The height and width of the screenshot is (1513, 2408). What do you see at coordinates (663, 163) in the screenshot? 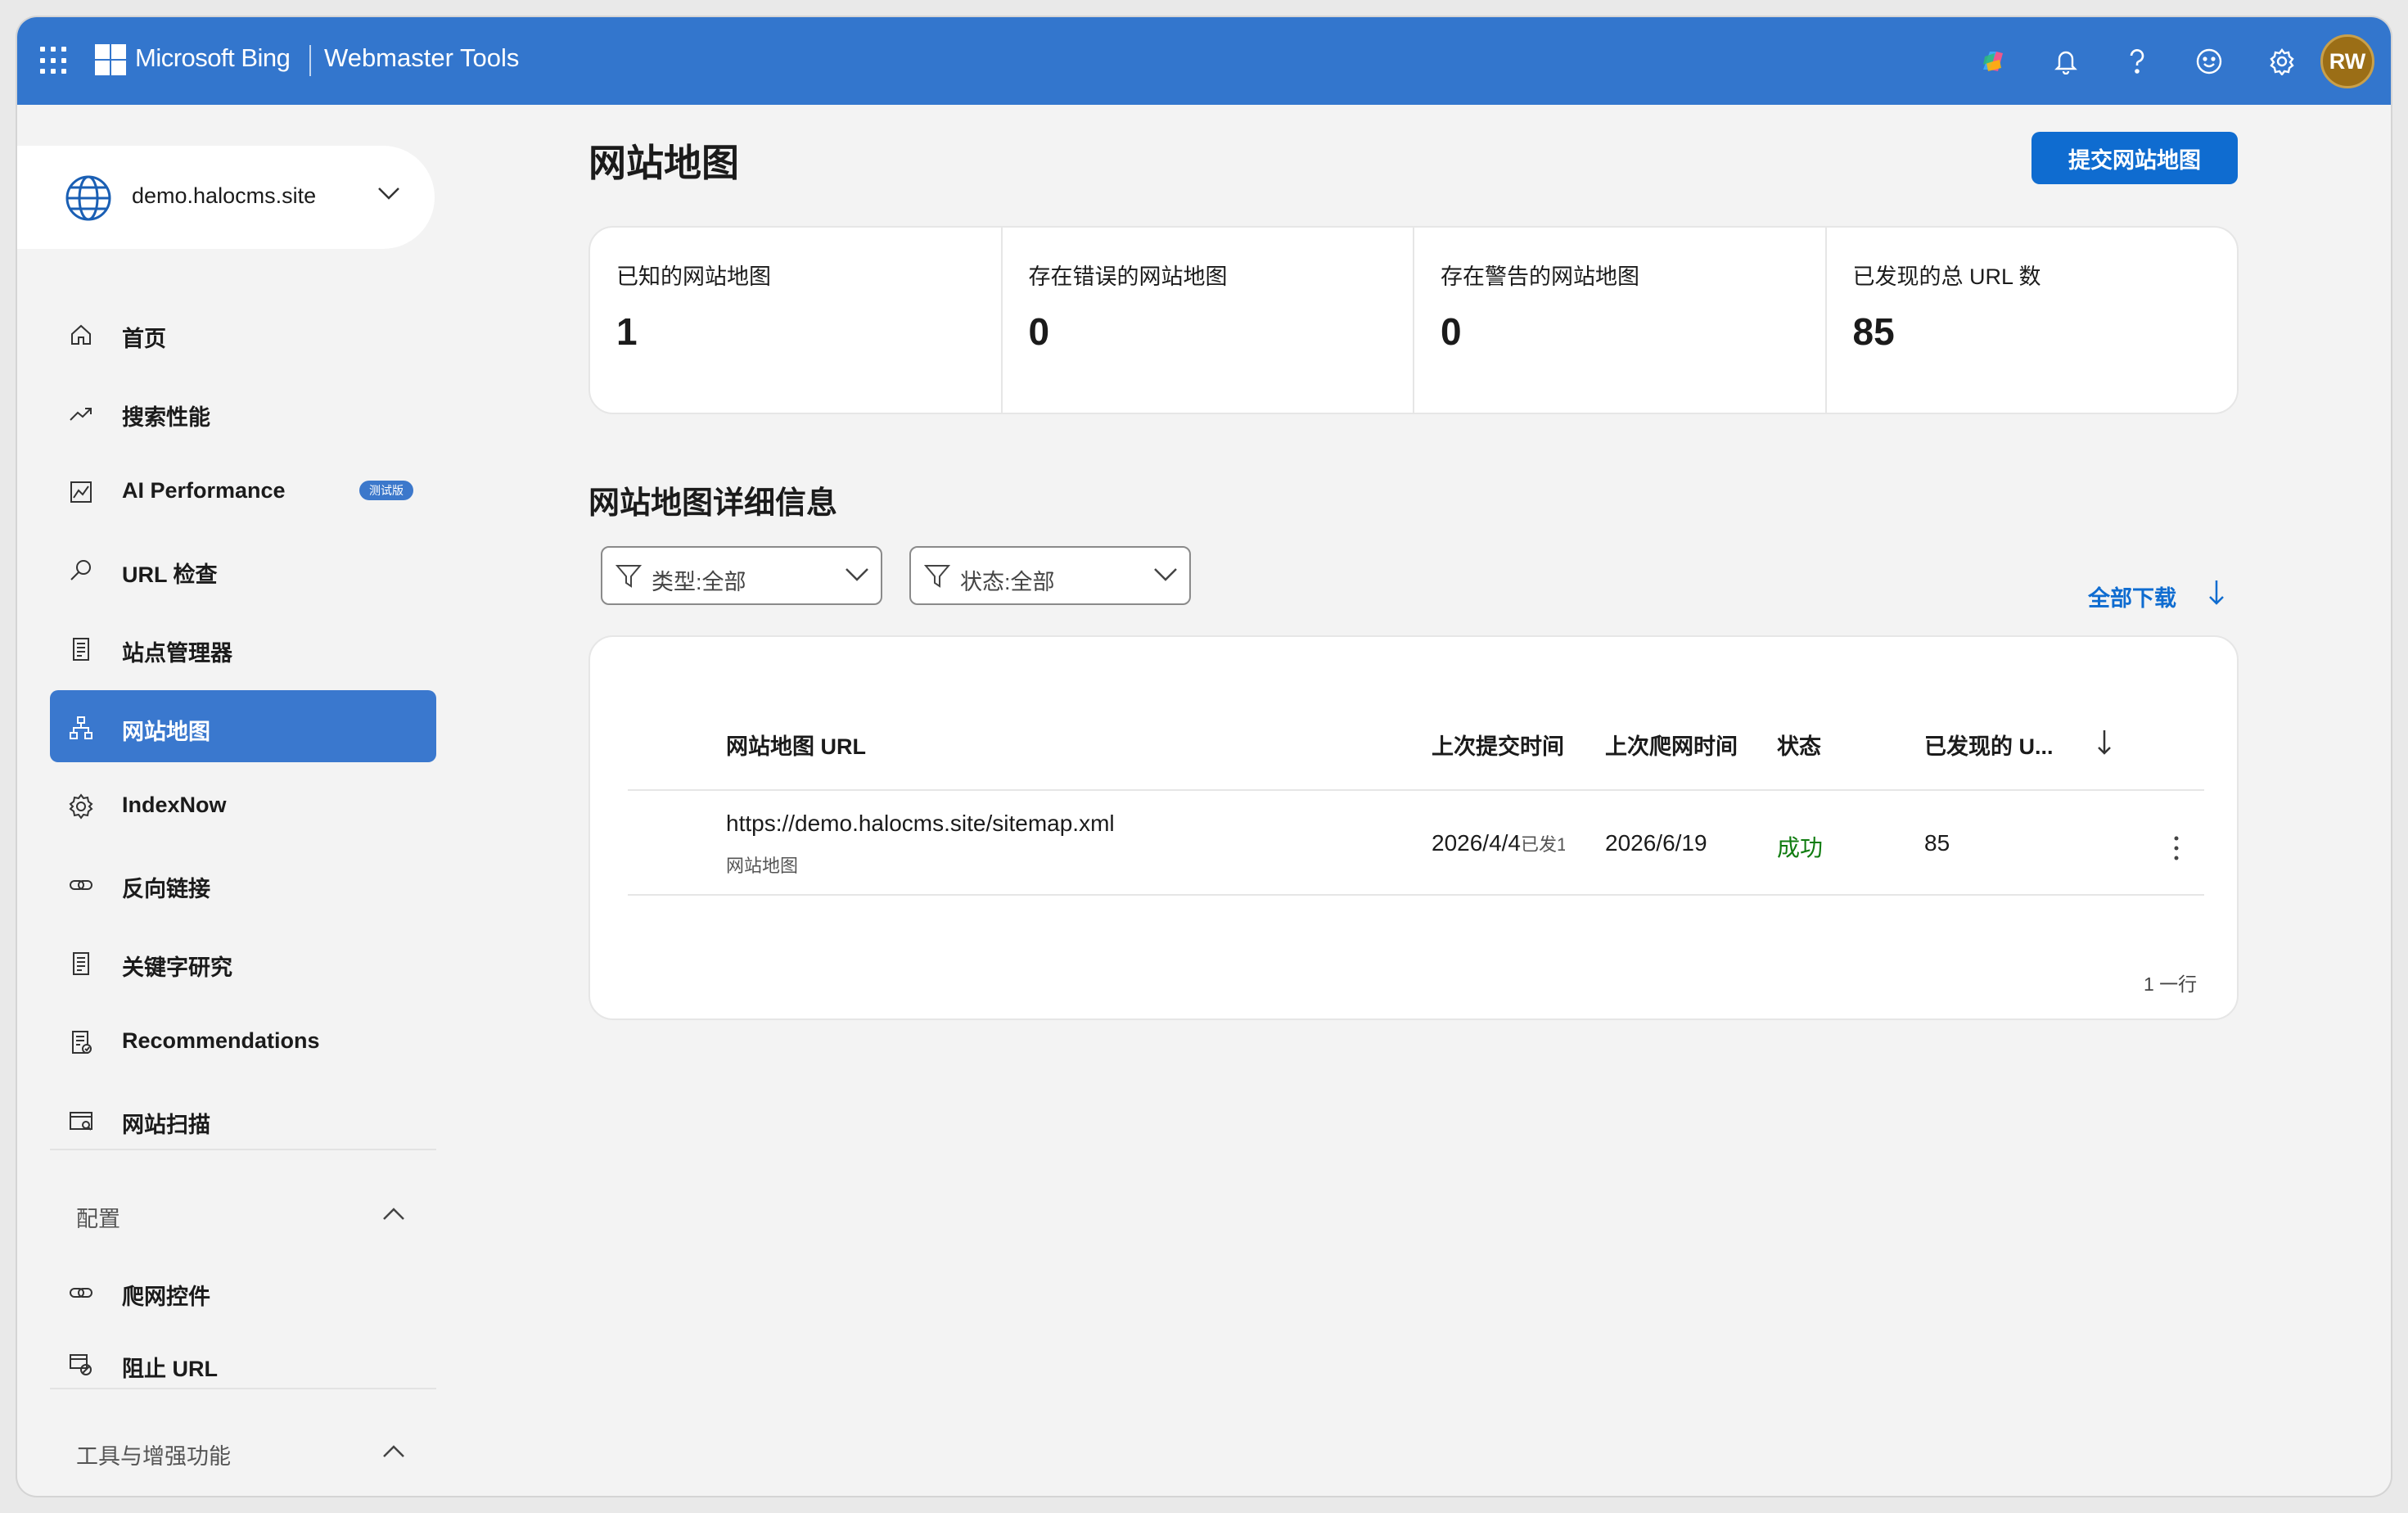
I see `page-title: 网站地图` at bounding box center [663, 163].